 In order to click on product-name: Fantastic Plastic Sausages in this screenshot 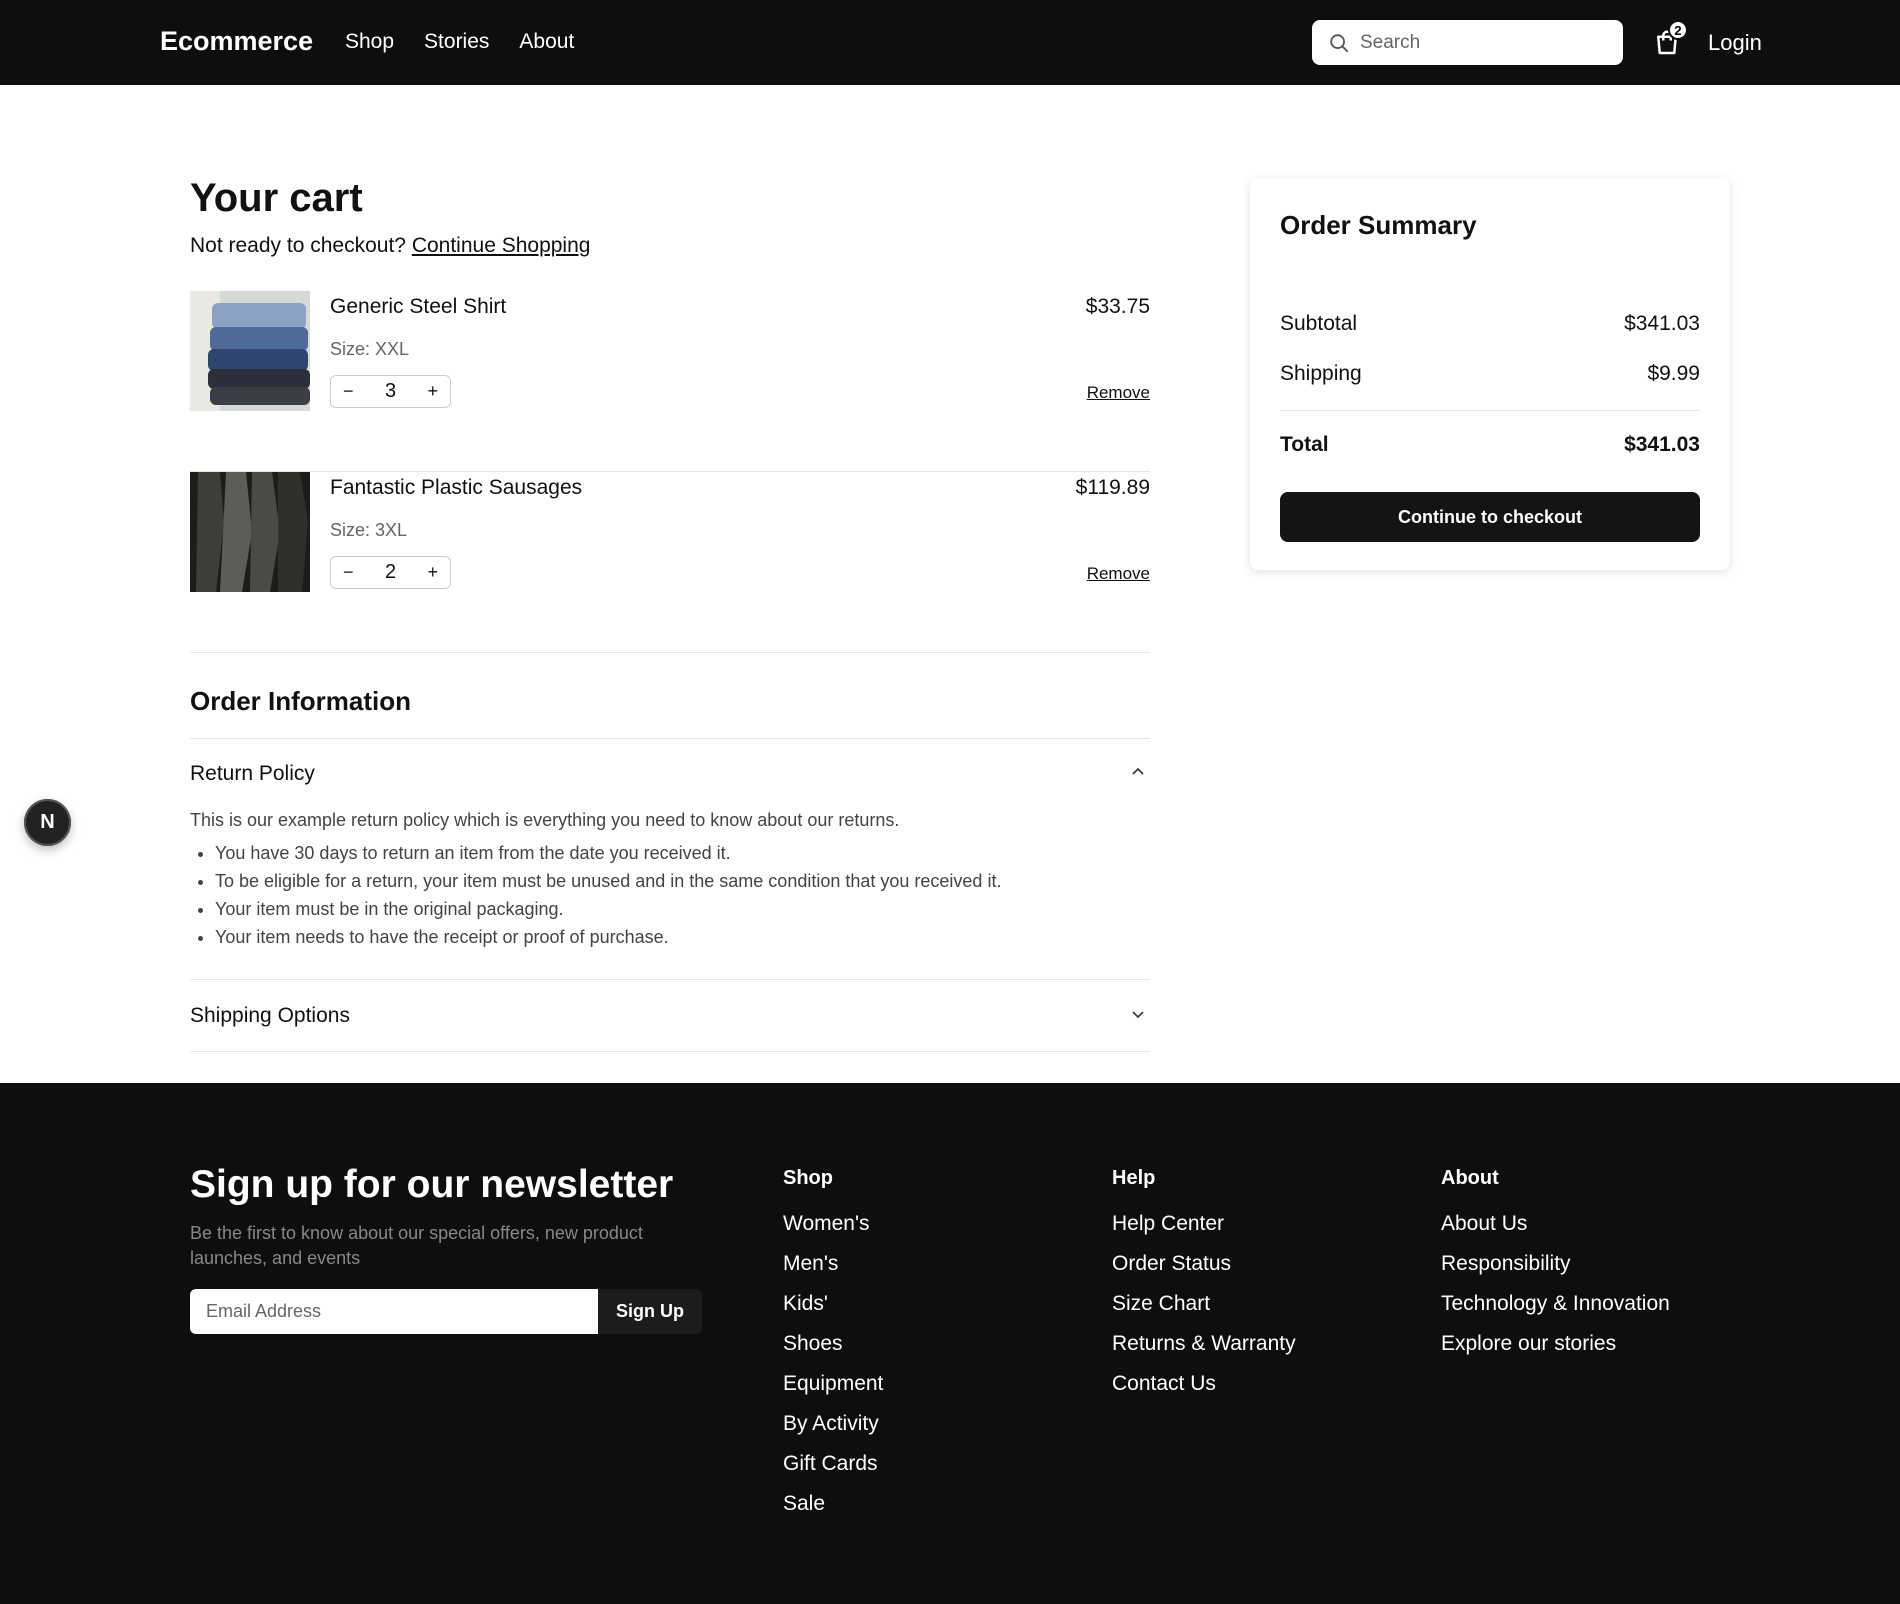, I will do `click(456, 488)`.